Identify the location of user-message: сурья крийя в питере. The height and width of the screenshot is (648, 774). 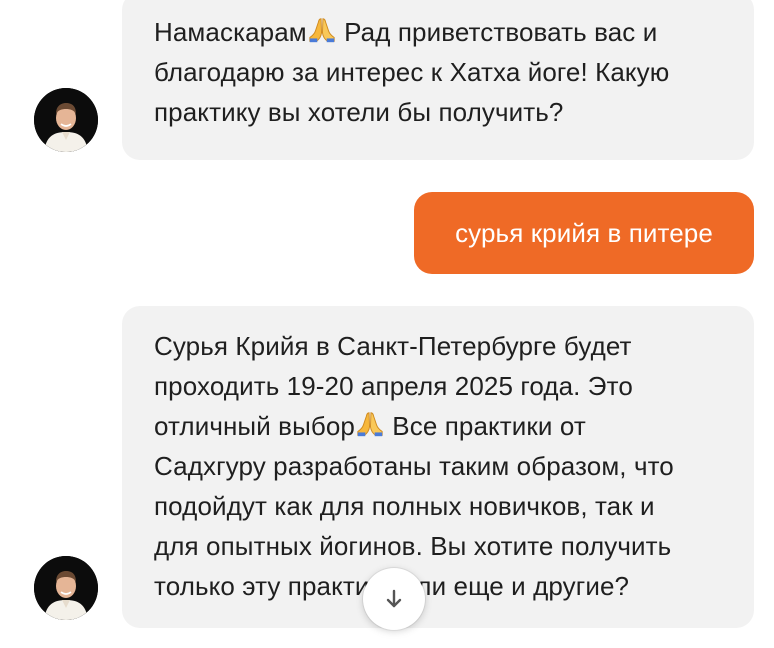
(584, 233).